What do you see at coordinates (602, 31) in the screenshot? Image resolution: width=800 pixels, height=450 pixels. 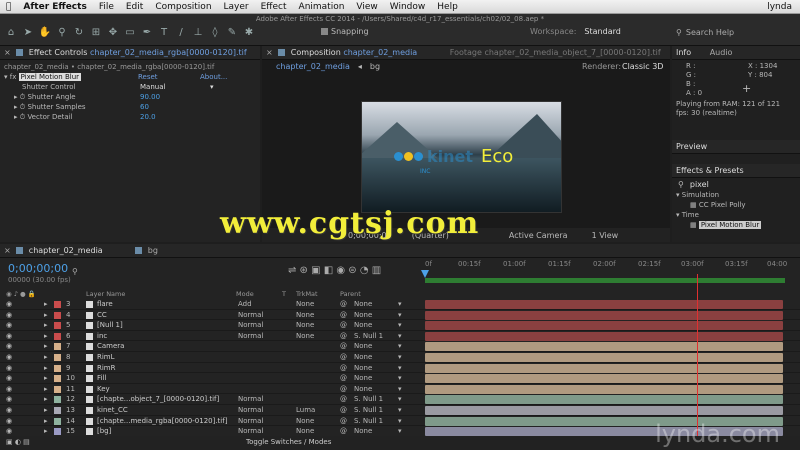 I see `workspace-select: Standard` at bounding box center [602, 31].